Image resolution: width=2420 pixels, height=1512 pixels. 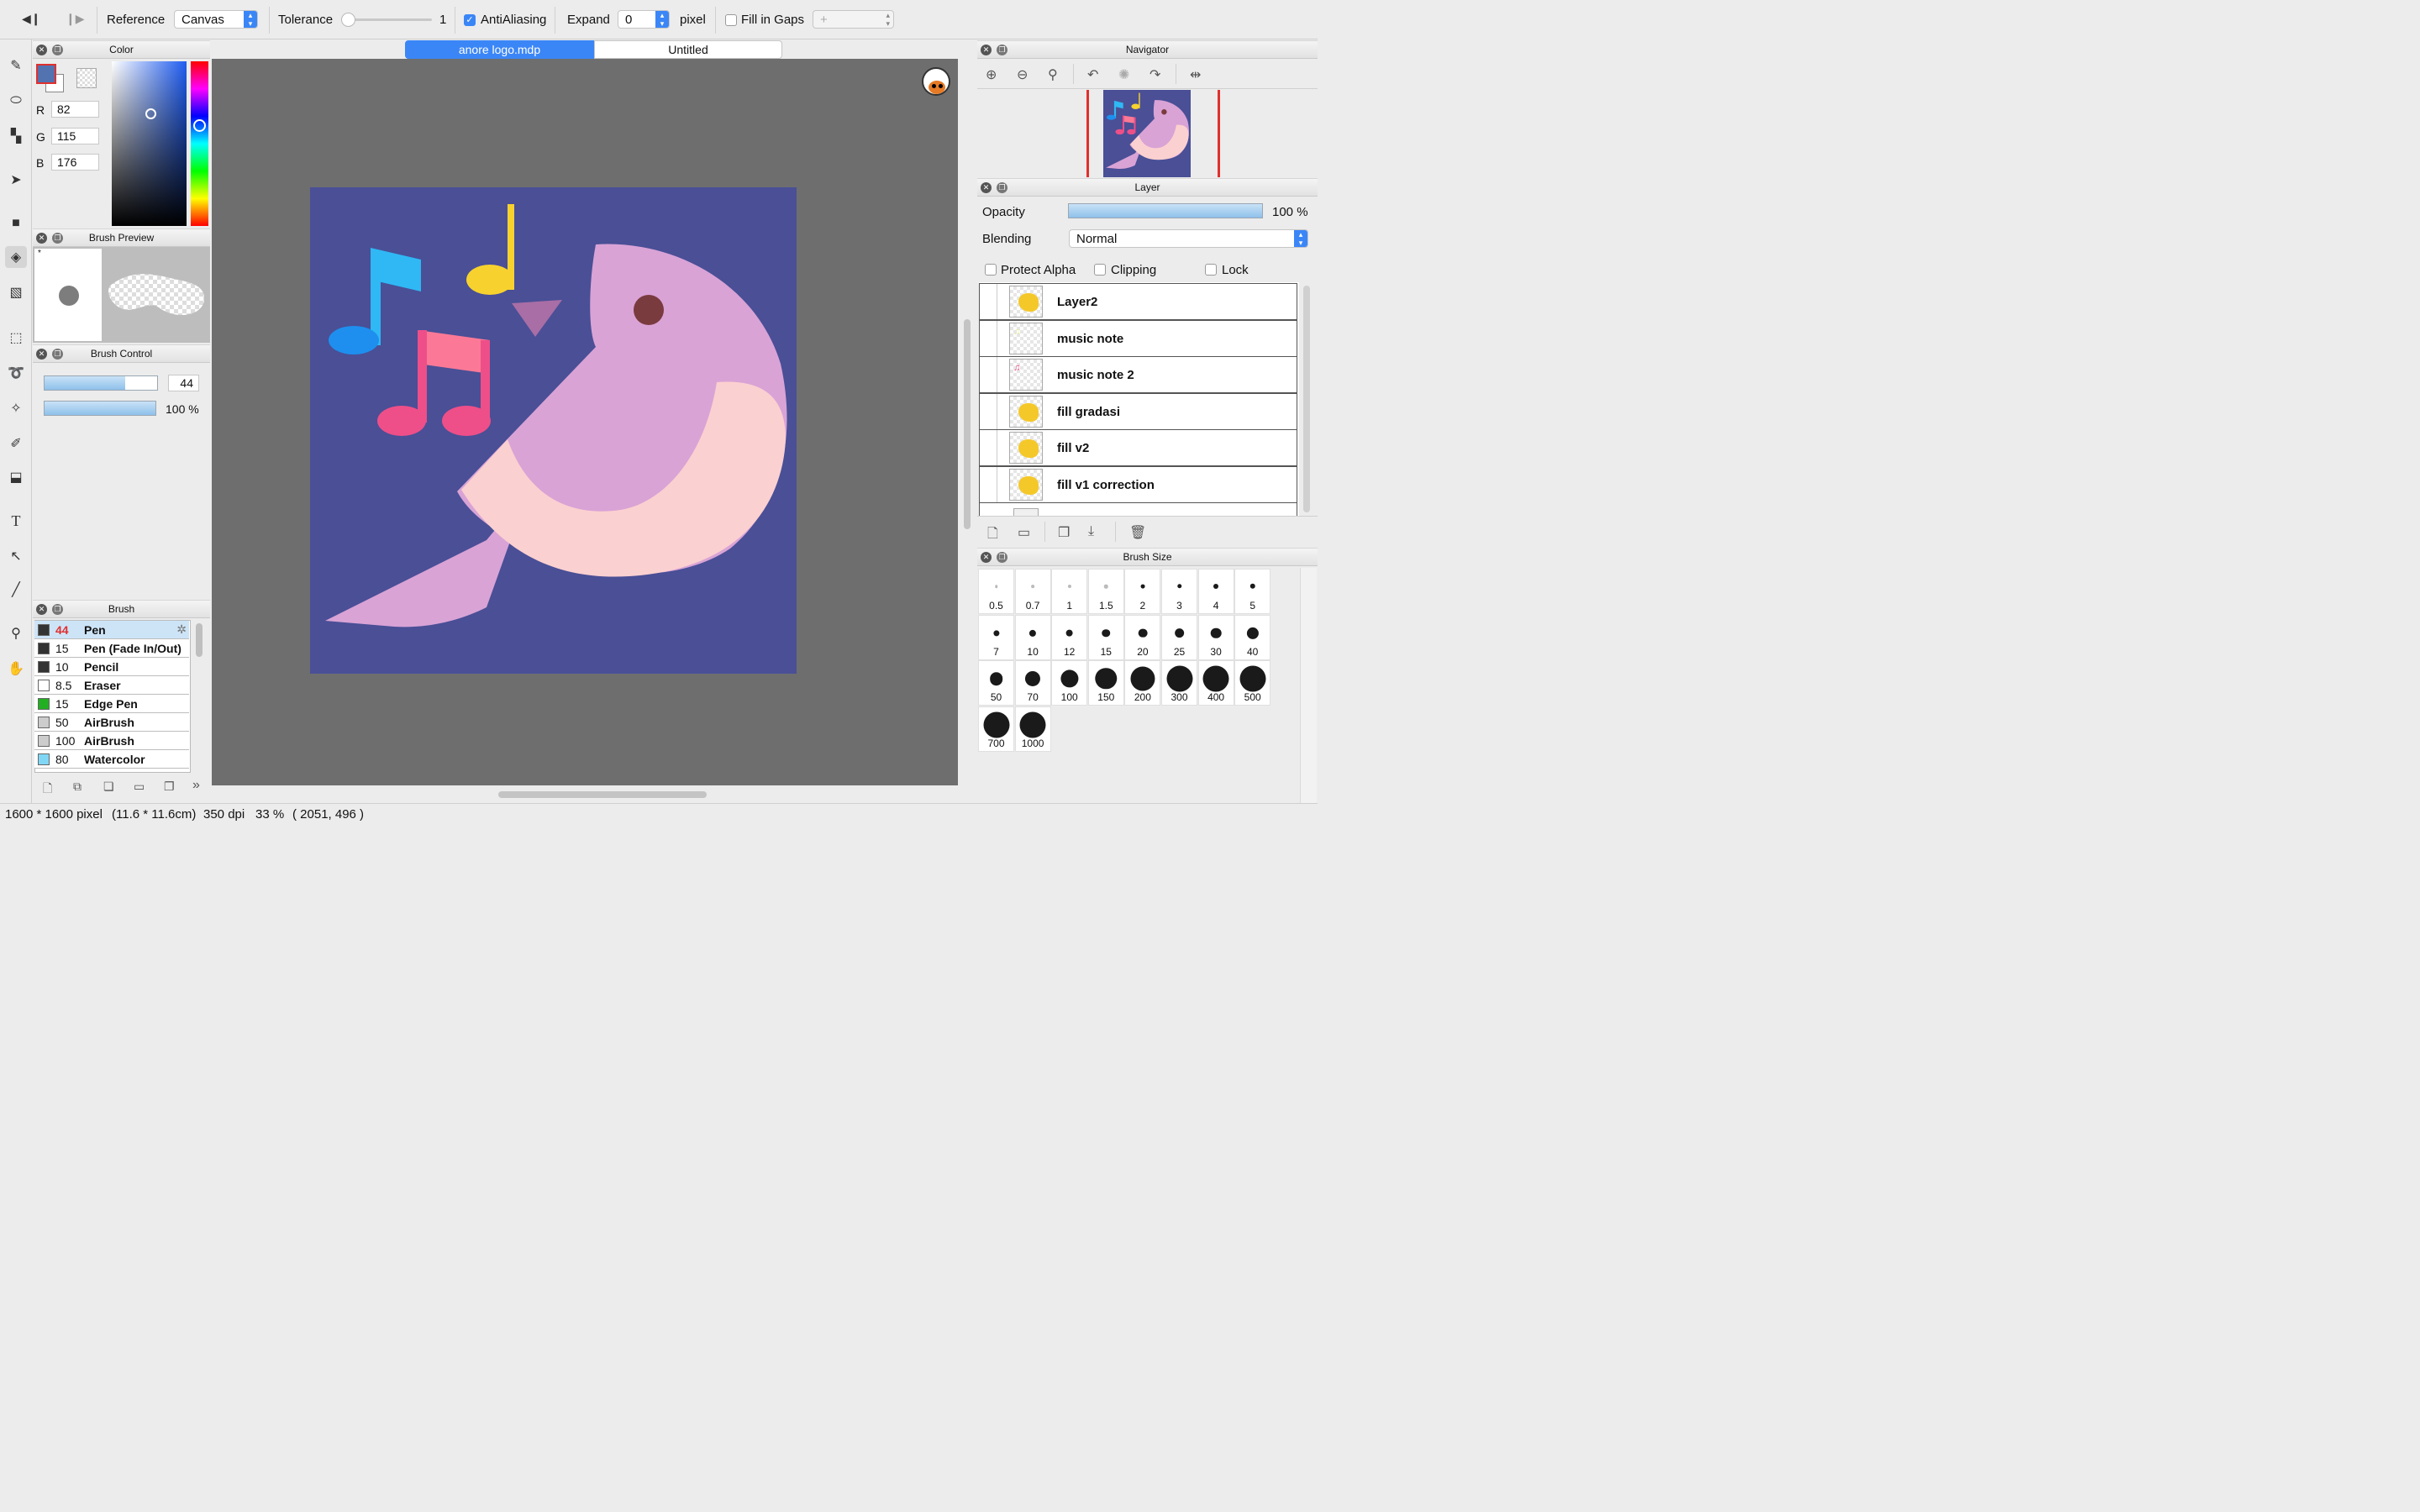 What do you see at coordinates (1105, 683) in the screenshot?
I see `brush-size-cell: 150` at bounding box center [1105, 683].